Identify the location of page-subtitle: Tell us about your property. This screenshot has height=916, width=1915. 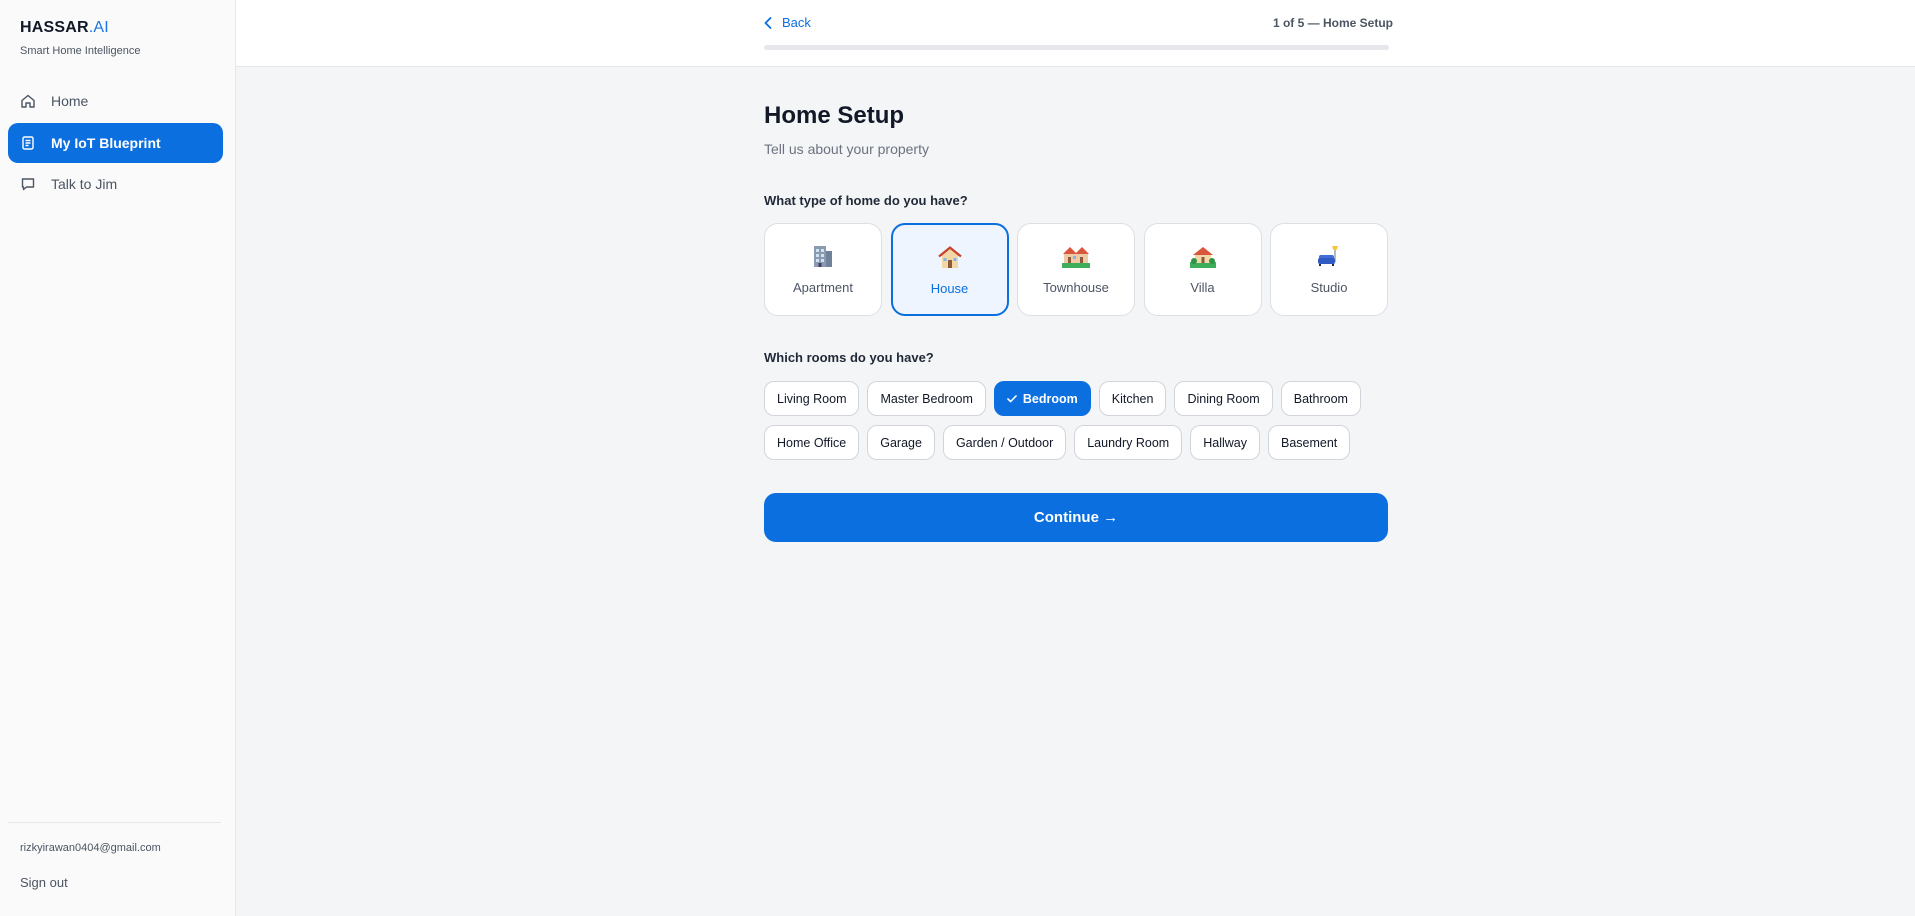
(846, 149).